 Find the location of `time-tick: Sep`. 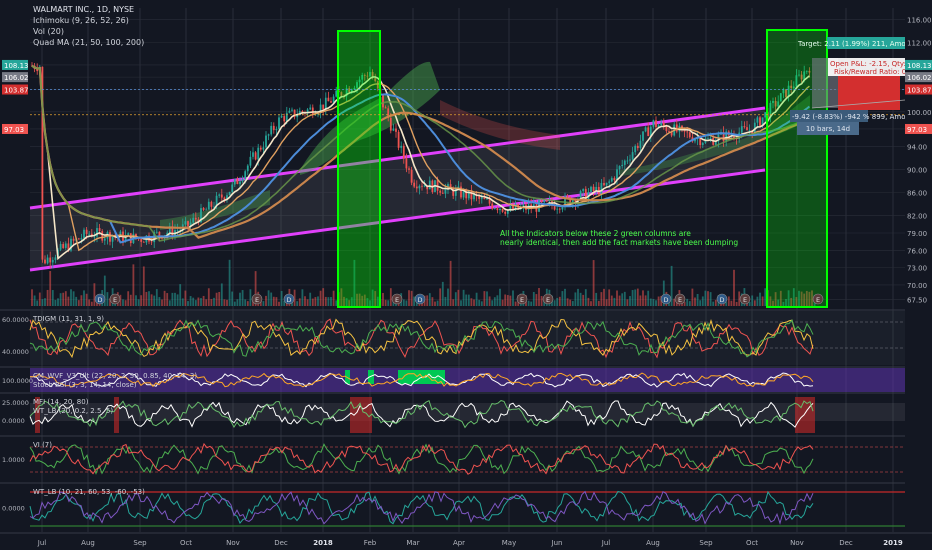

time-tick: Sep is located at coordinates (706, 543).